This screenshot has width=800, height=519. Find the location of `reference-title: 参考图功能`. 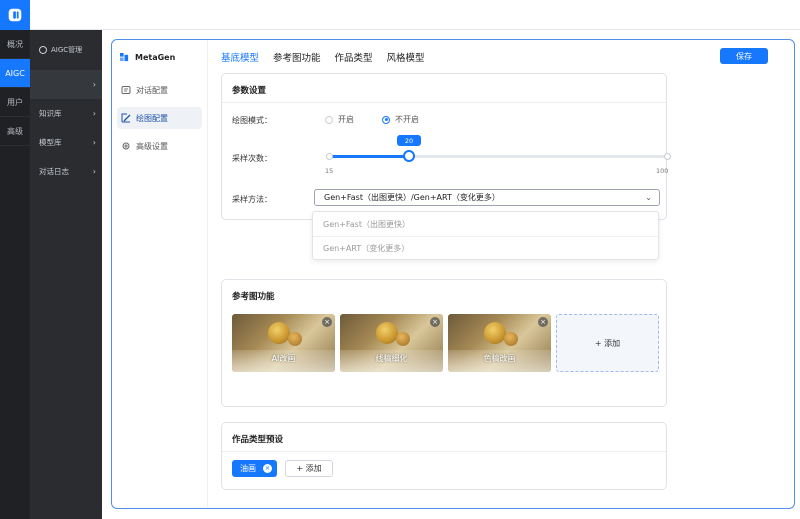

reference-title: 参考图功能 is located at coordinates (253, 297).